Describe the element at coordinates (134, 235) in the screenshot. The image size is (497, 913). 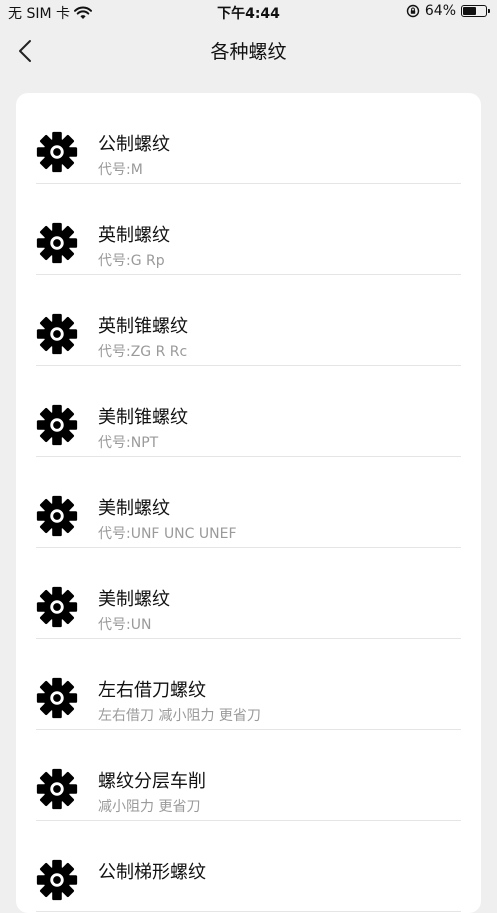
I see `item-title: 英制螺纹` at that location.